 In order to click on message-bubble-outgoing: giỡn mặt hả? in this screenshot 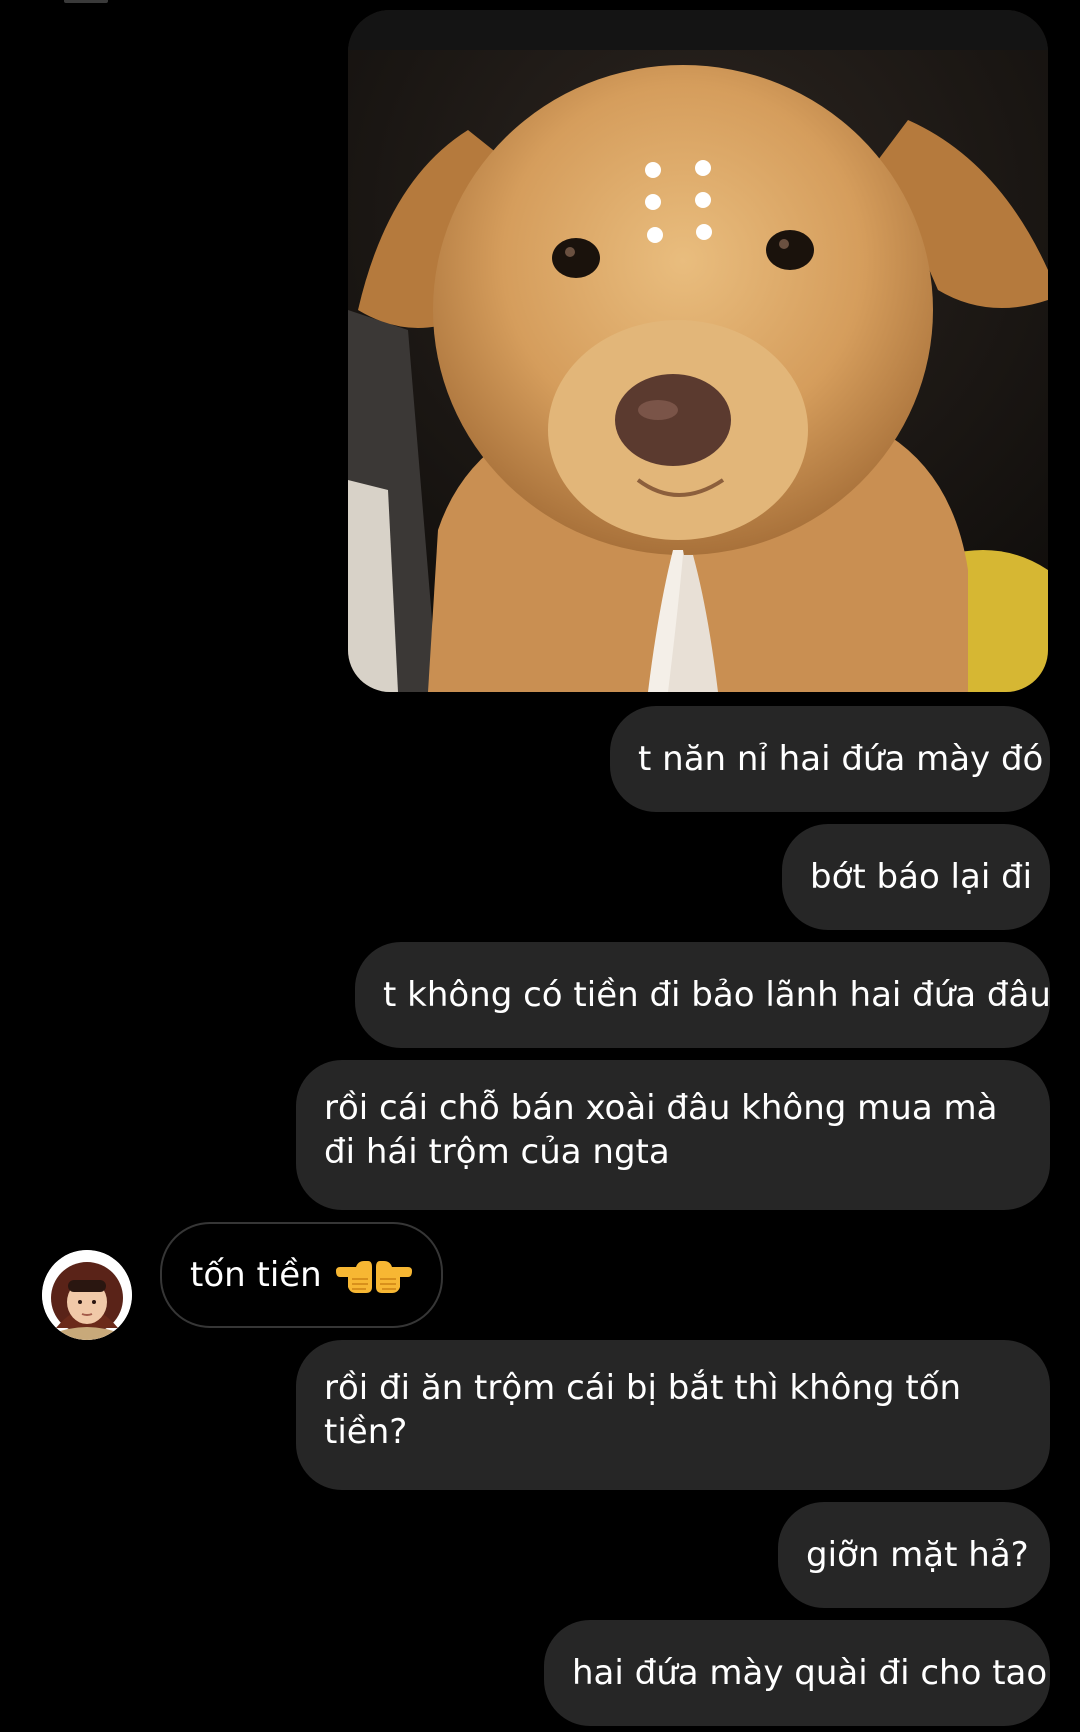, I will do `click(914, 1555)`.